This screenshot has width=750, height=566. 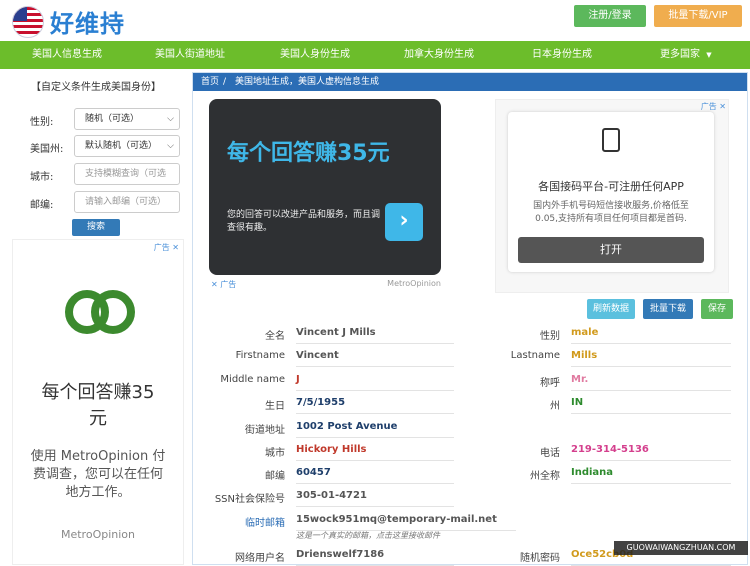 What do you see at coordinates (96, 227) in the screenshot?
I see `search-button: 搜索` at bounding box center [96, 227].